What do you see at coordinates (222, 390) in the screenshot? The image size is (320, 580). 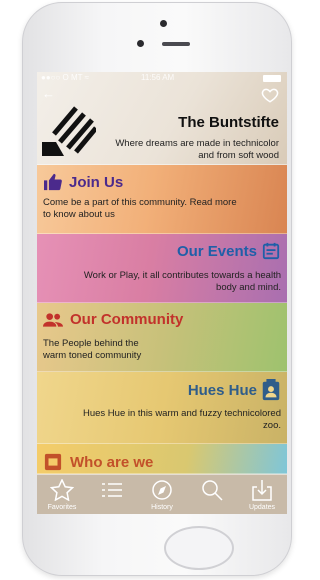 I see `hues-hue-title: Hues Hue` at bounding box center [222, 390].